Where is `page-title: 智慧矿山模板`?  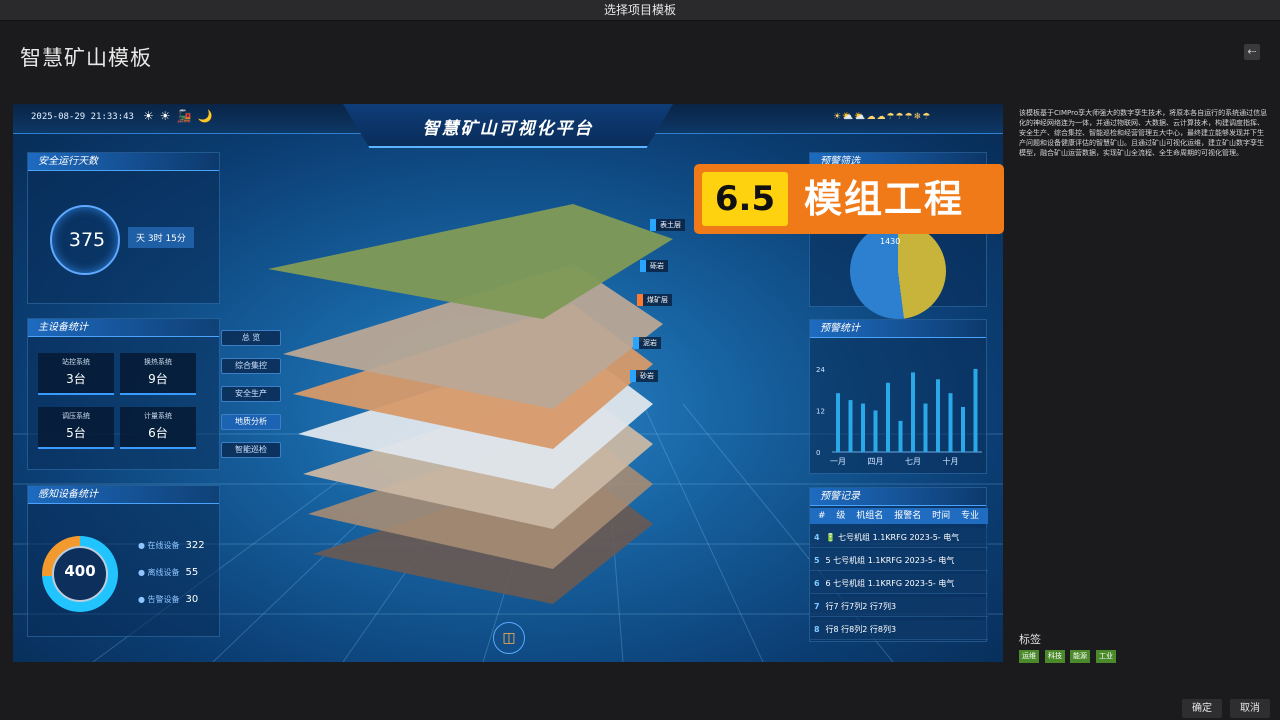
page-title: 智慧矿山模板 is located at coordinates (86, 58).